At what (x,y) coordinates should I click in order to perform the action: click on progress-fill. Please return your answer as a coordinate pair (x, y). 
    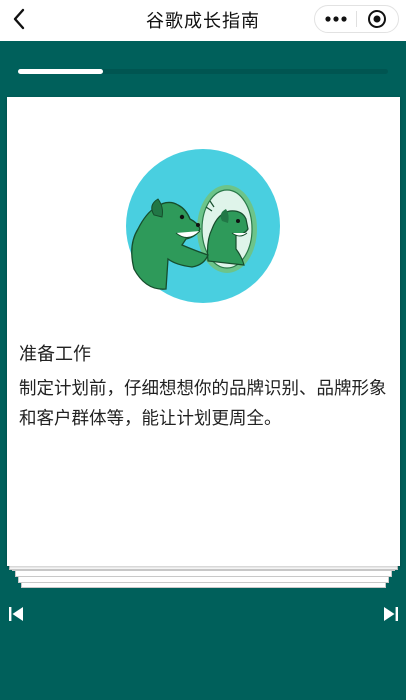
    Looking at the image, I should click on (61, 71).